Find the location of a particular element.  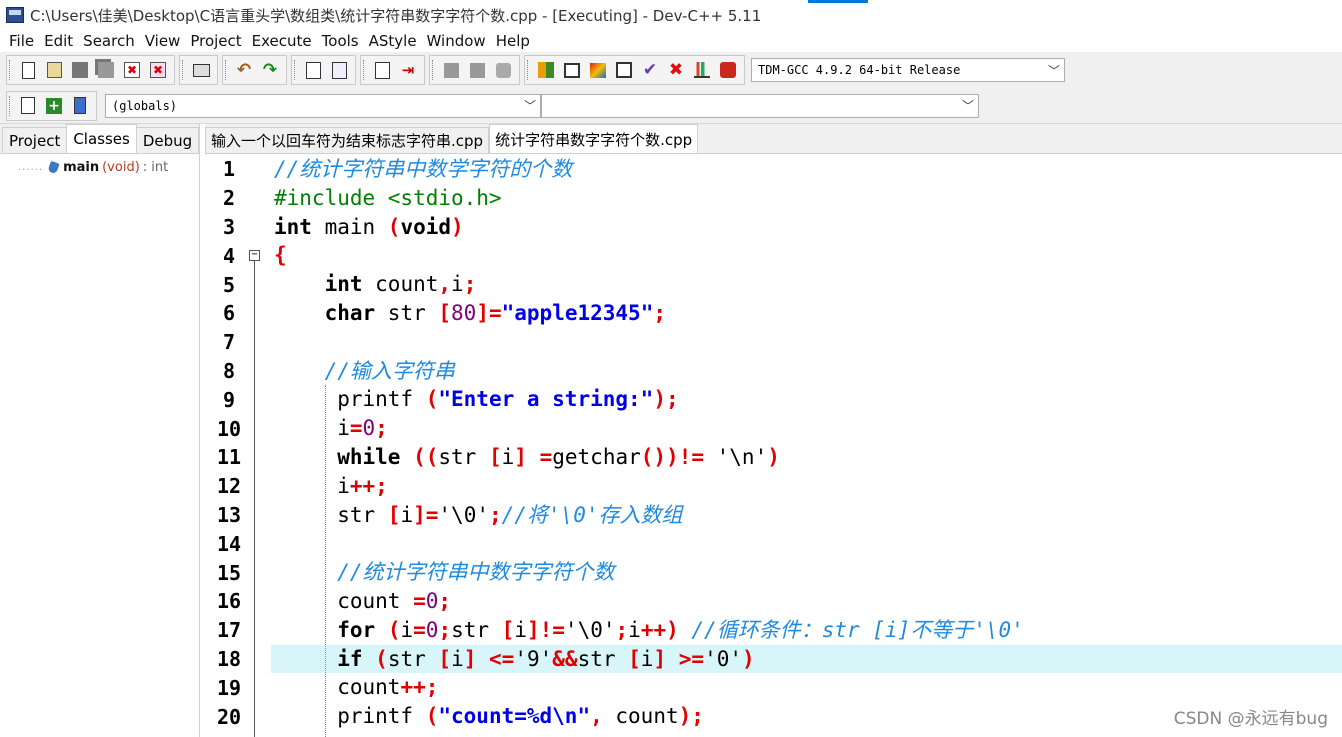

line-number: 1 is located at coordinates (229, 169).